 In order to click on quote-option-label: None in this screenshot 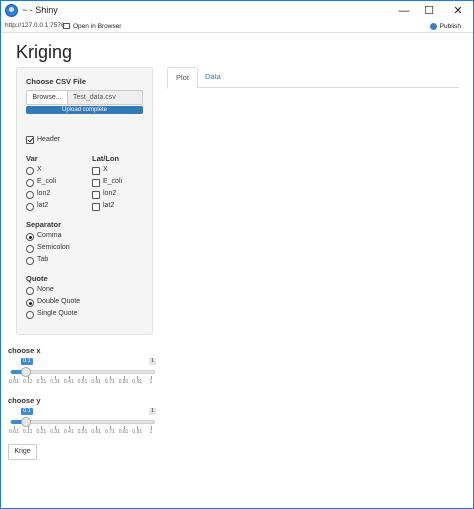, I will do `click(45, 289)`.